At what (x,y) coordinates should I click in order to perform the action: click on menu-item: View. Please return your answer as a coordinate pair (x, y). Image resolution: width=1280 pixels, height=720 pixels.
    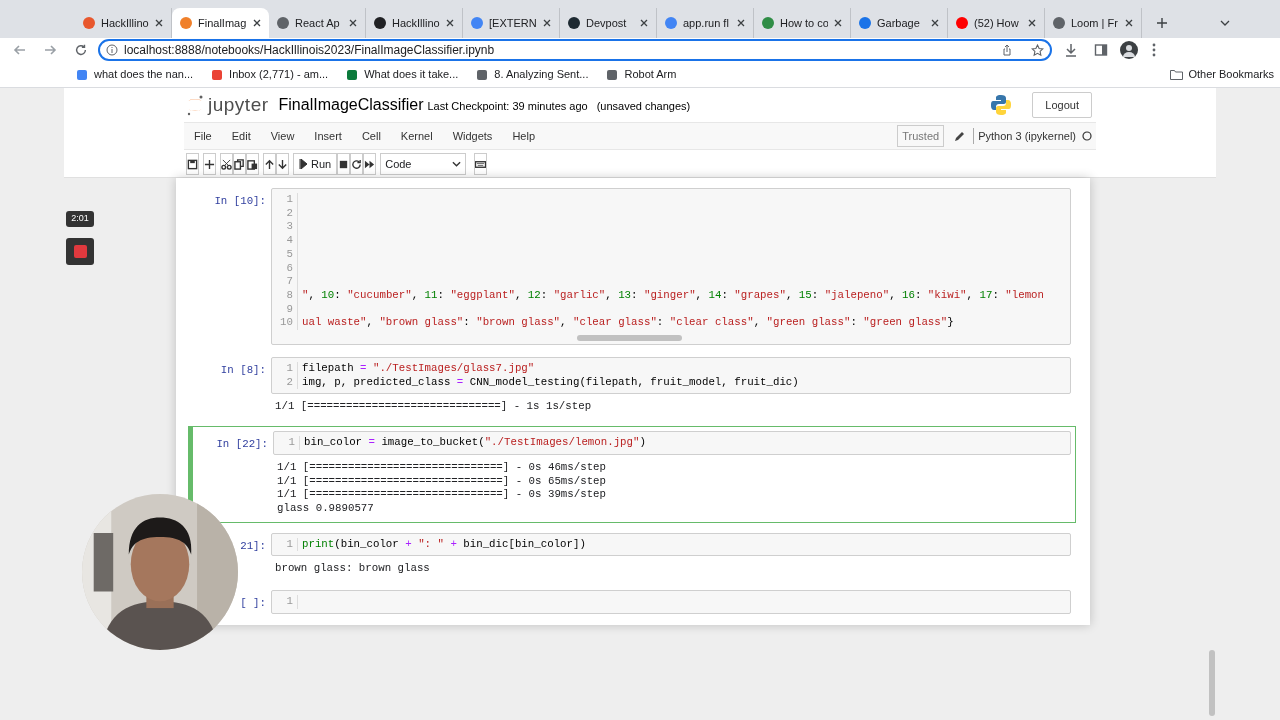
    Looking at the image, I should click on (282, 136).